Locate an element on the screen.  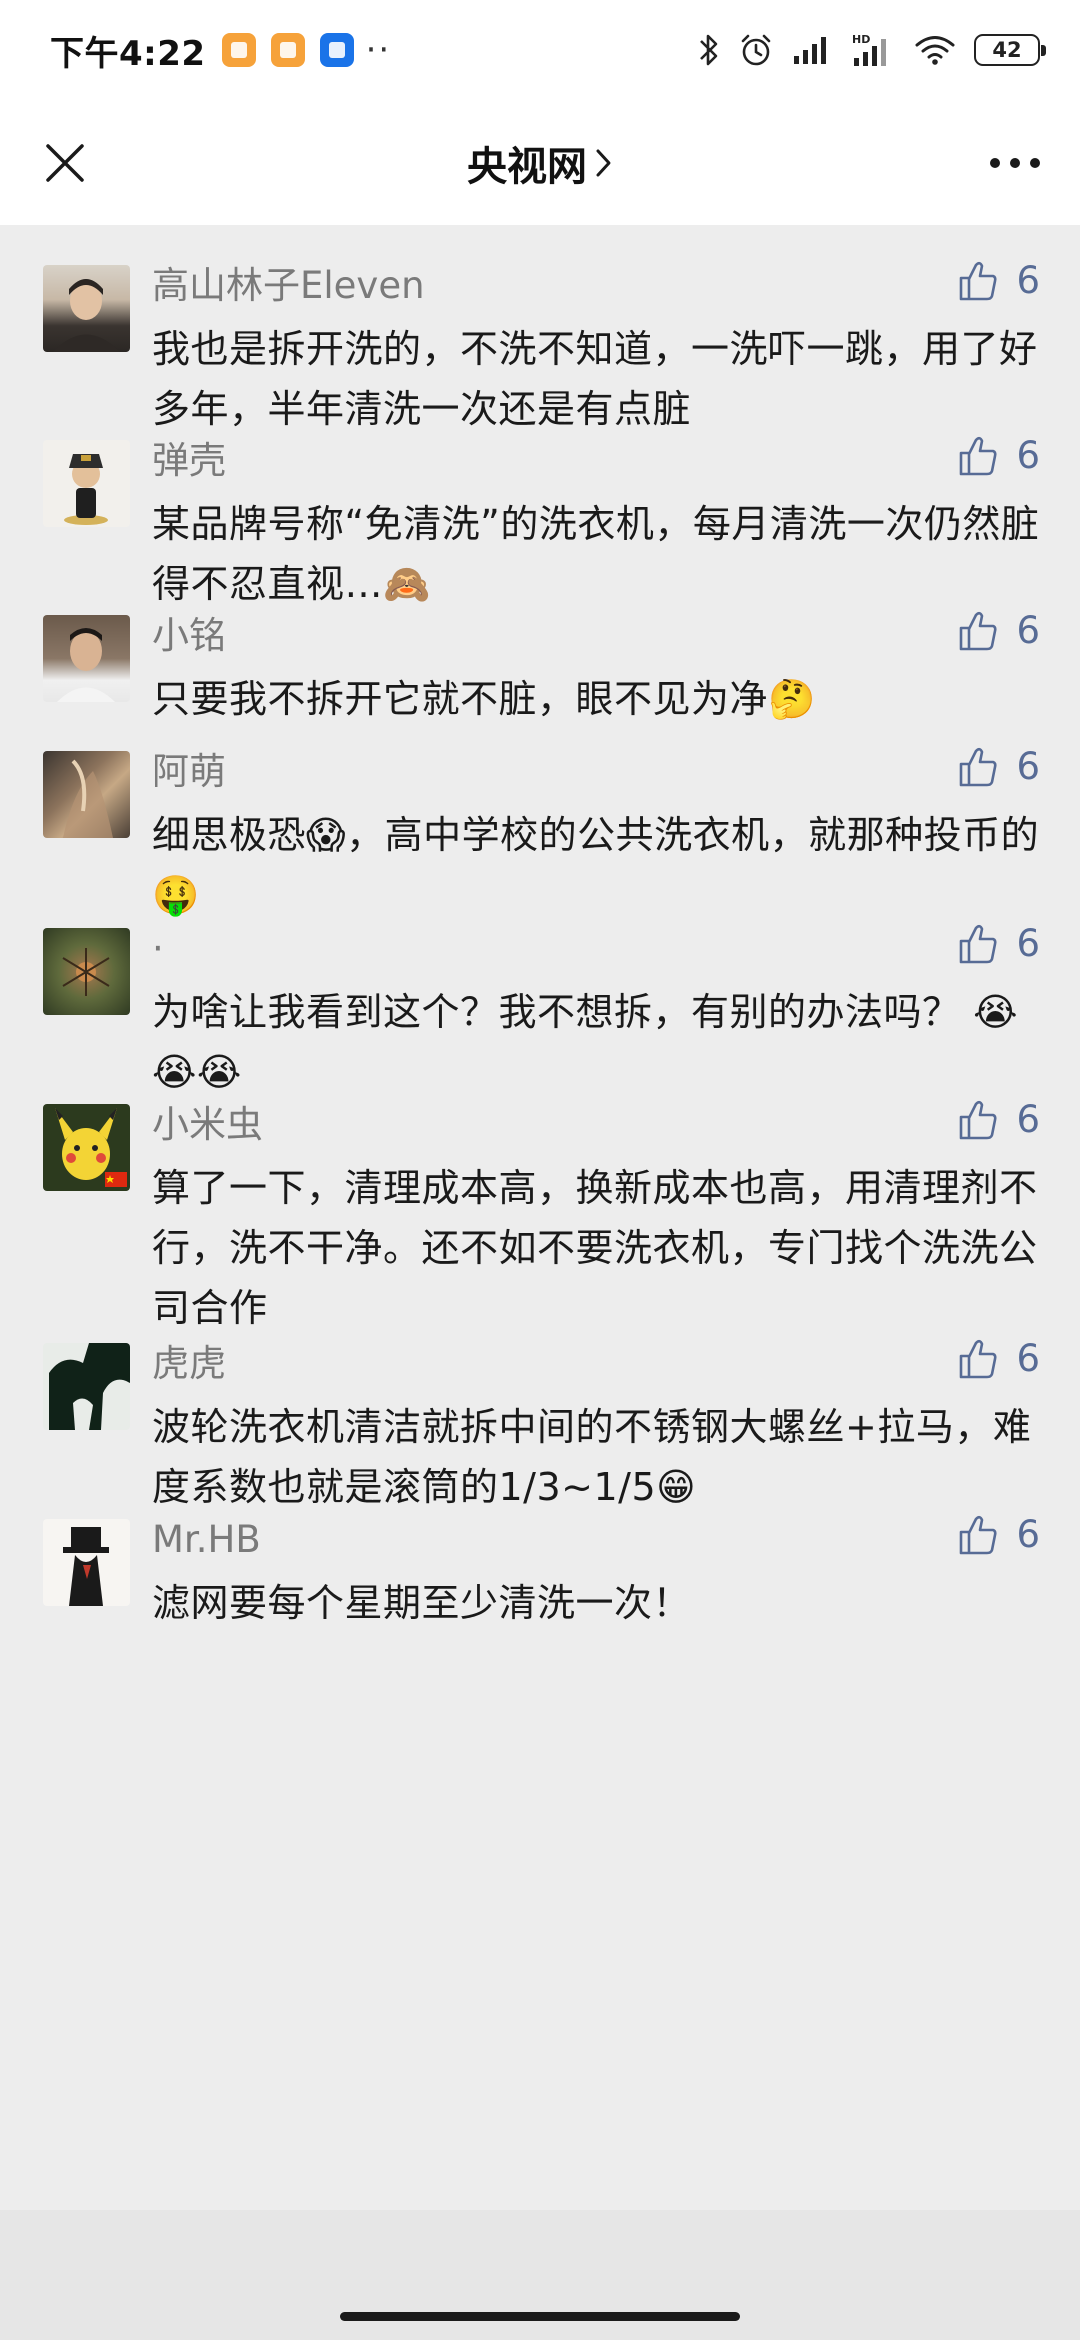
emoji: 😁 is located at coordinates (676, 1487).